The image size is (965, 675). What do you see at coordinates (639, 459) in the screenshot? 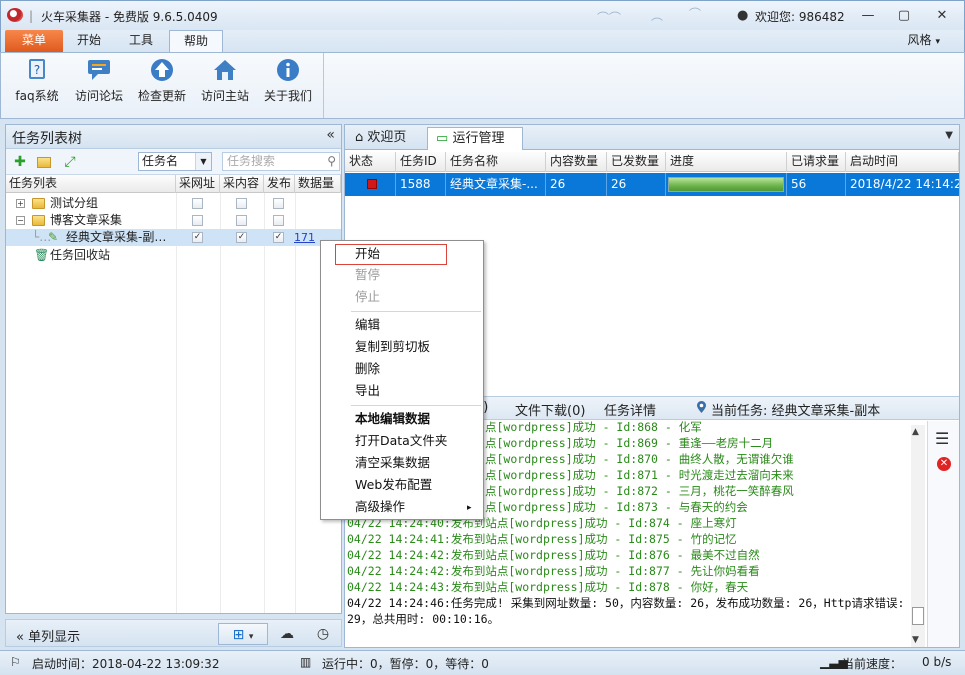
I see `log-line: 点[wordpress]成功 - Id:870 - 曲终人散，无谓谁欠谁` at bounding box center [639, 459].